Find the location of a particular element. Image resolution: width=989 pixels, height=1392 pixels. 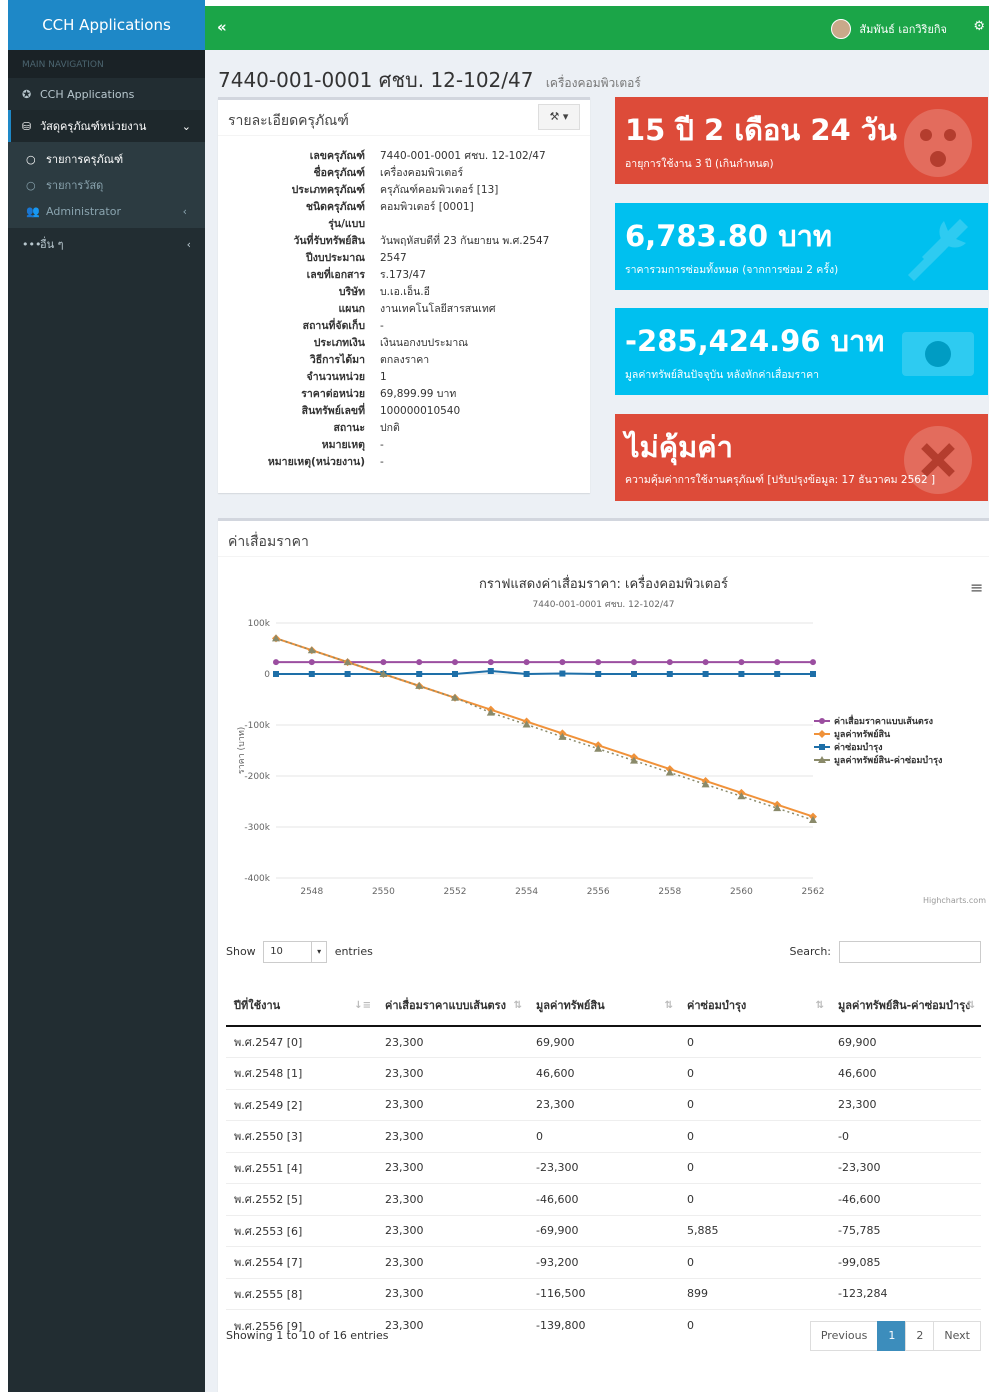

table-cell: 5,885 is located at coordinates (754, 1230).